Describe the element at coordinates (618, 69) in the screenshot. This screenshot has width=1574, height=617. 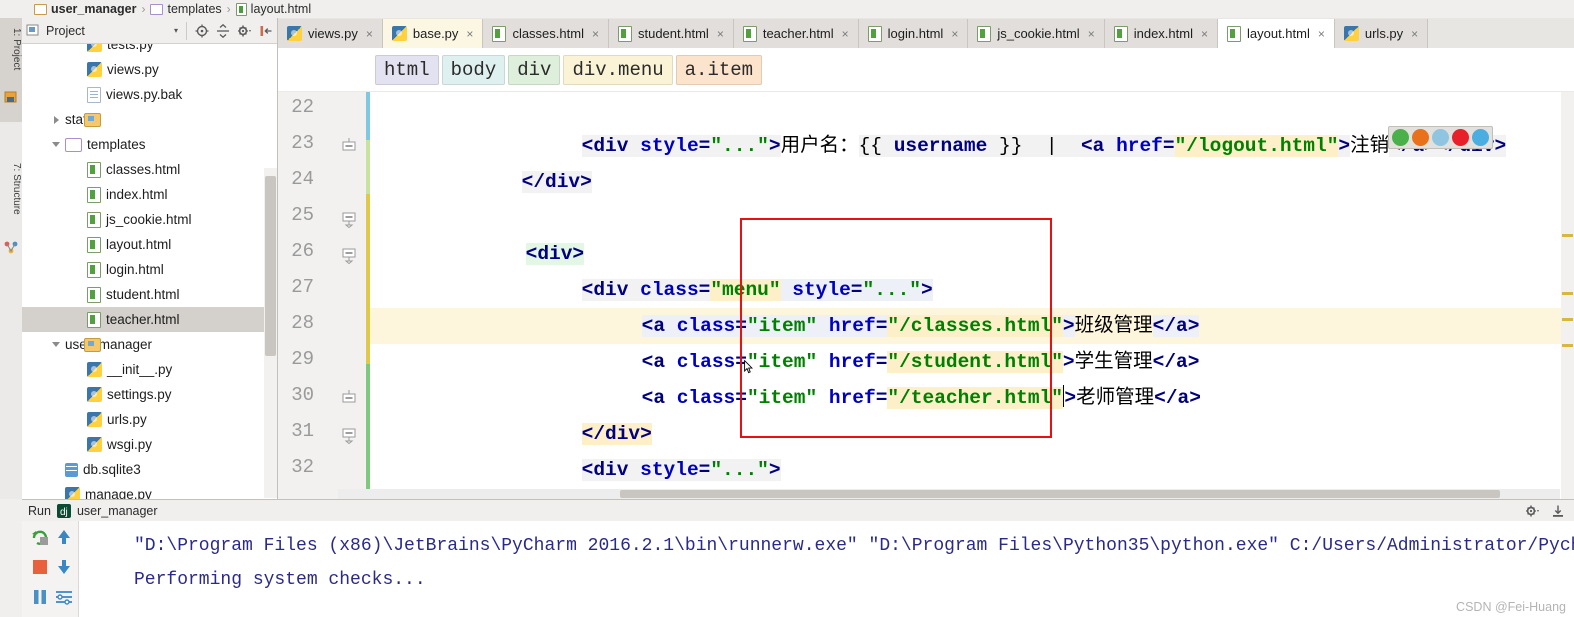
I see `structure-crumb-div-menu: div.menu` at that location.